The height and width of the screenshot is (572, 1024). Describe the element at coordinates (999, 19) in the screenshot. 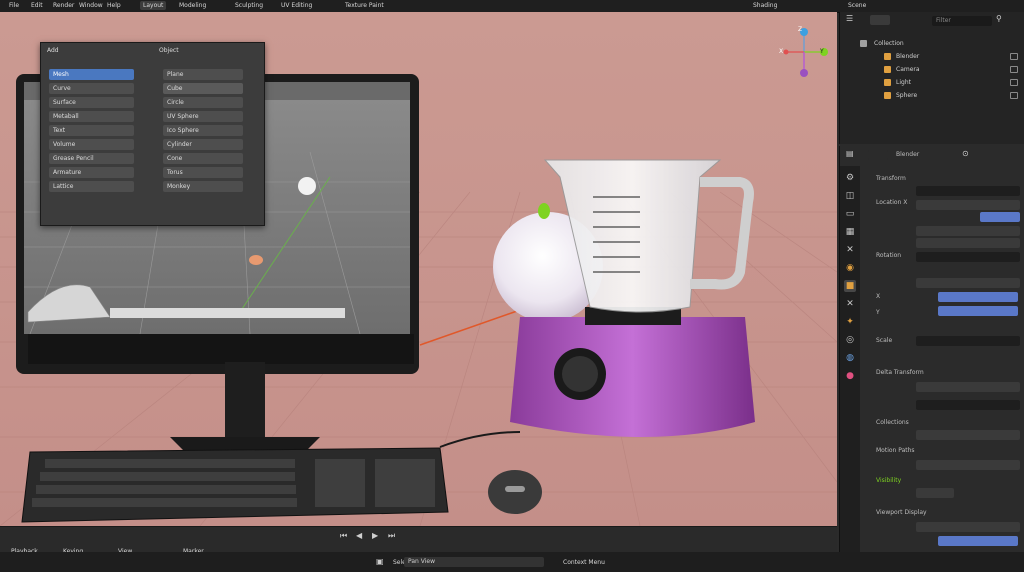

I see `filter-icon: ⚲` at that location.